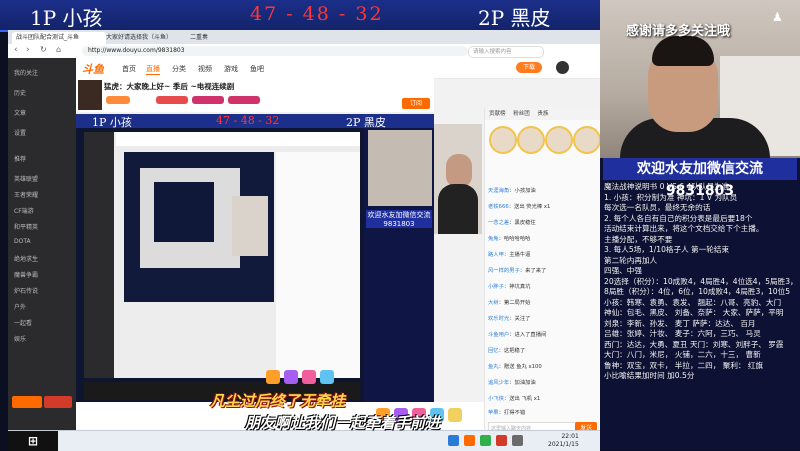 Image resolution: width=800 pixels, height=451 pixels. What do you see at coordinates (519, 207) in the screenshot?
I see `chat-message: 老铁666：送出 荧光棒 x1` at bounding box center [519, 207].